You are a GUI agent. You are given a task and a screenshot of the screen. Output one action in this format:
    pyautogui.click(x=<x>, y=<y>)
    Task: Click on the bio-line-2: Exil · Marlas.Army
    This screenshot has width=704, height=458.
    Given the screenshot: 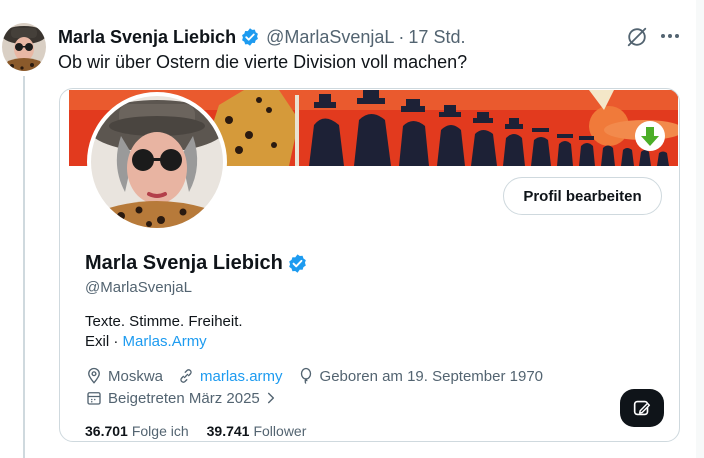 What is the action you would take?
    pyautogui.click(x=146, y=341)
    